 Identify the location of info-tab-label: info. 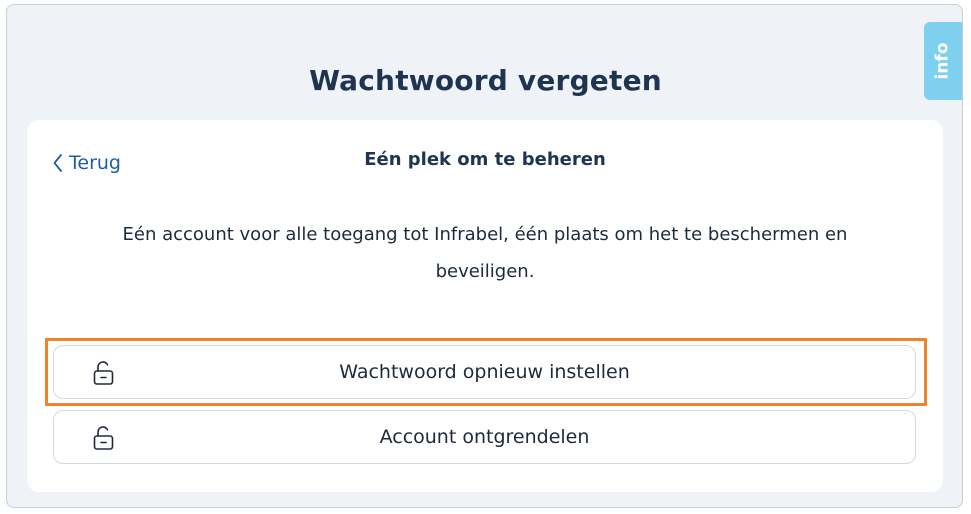
(942, 61).